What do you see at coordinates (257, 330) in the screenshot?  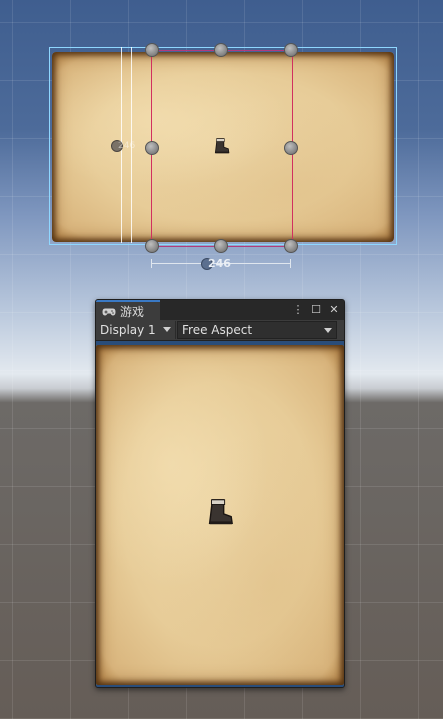 I see `aspect-select: Free Aspect` at bounding box center [257, 330].